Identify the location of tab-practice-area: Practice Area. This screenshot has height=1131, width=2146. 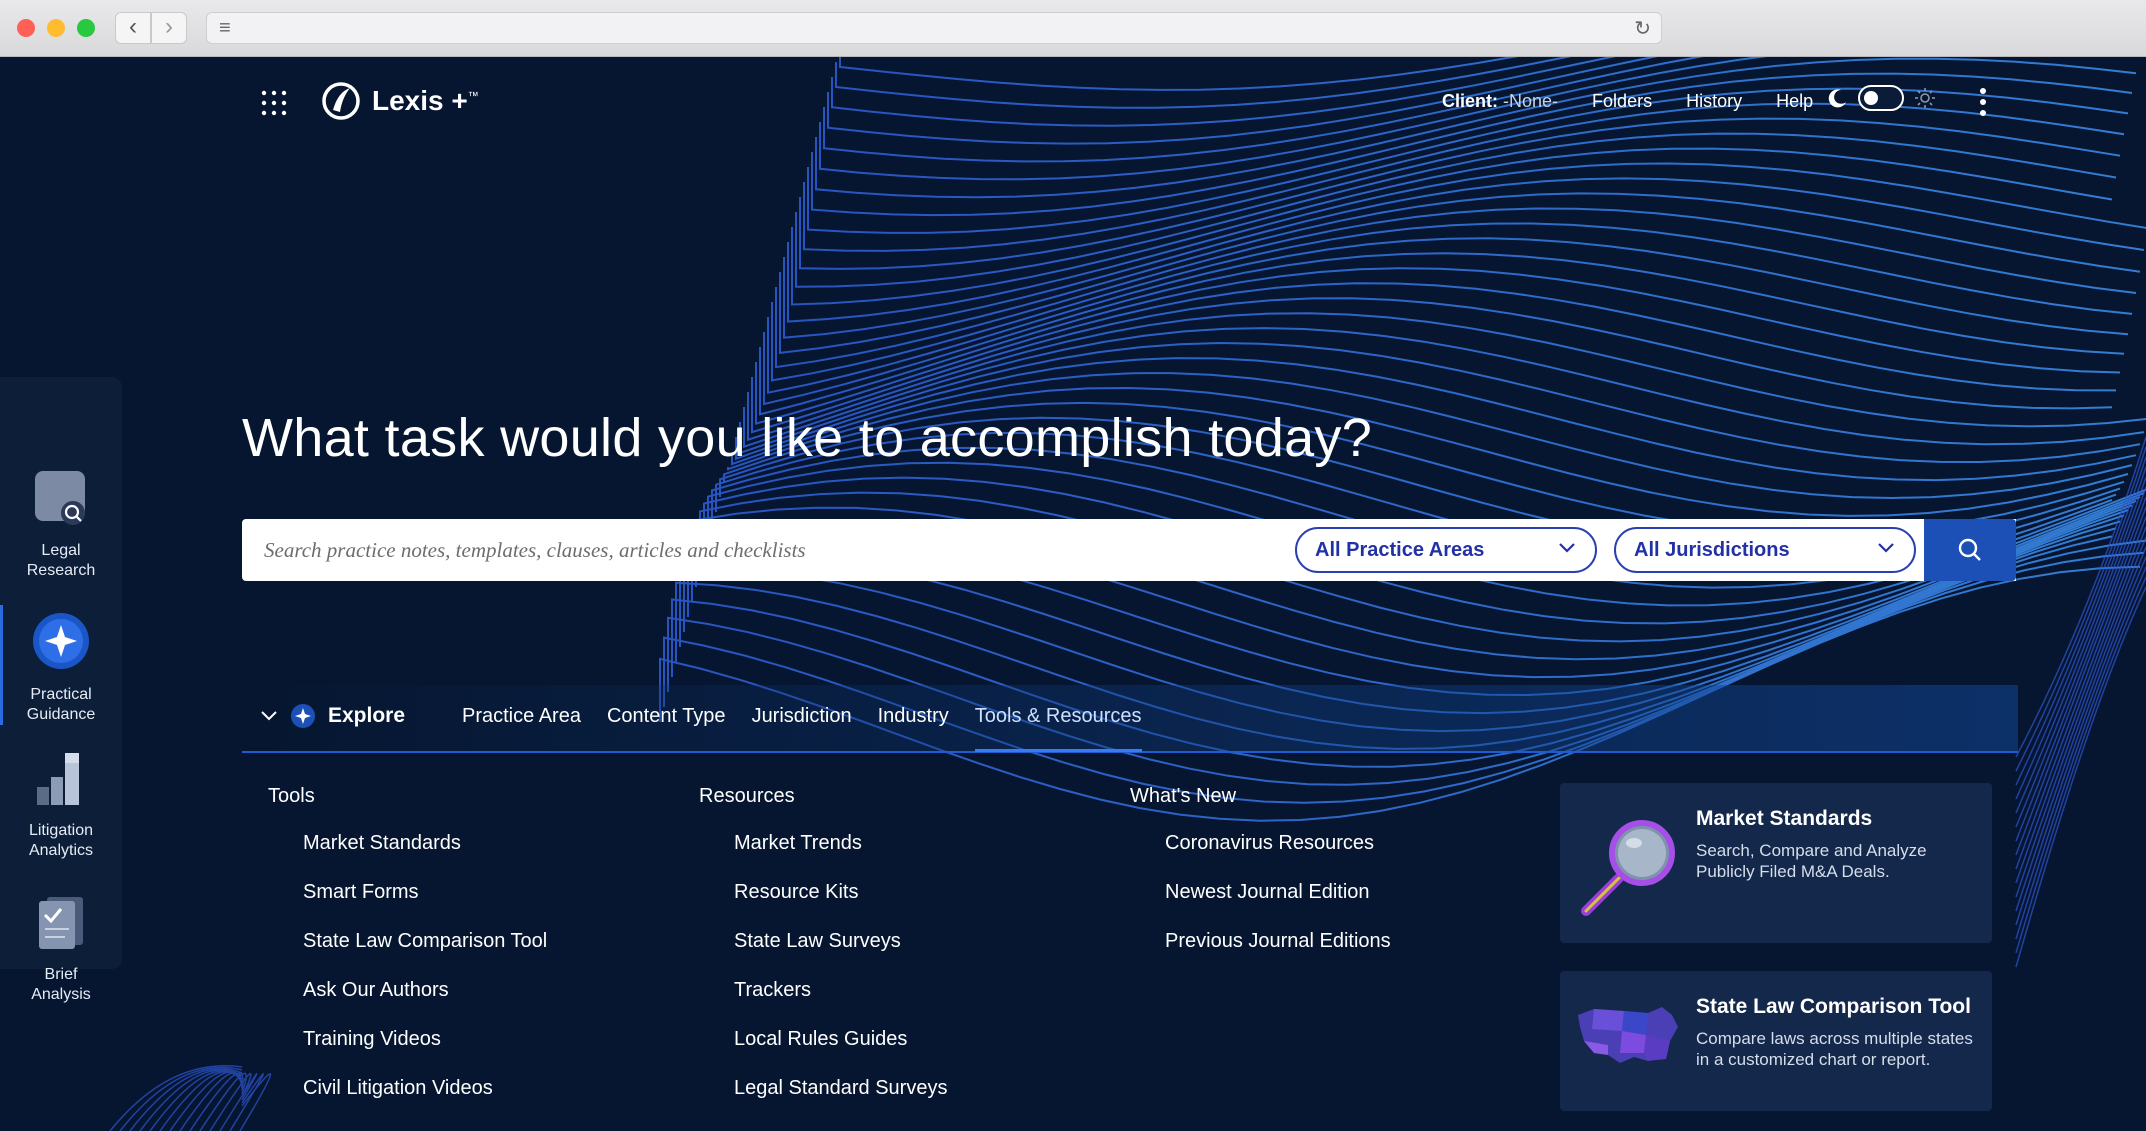
(521, 716).